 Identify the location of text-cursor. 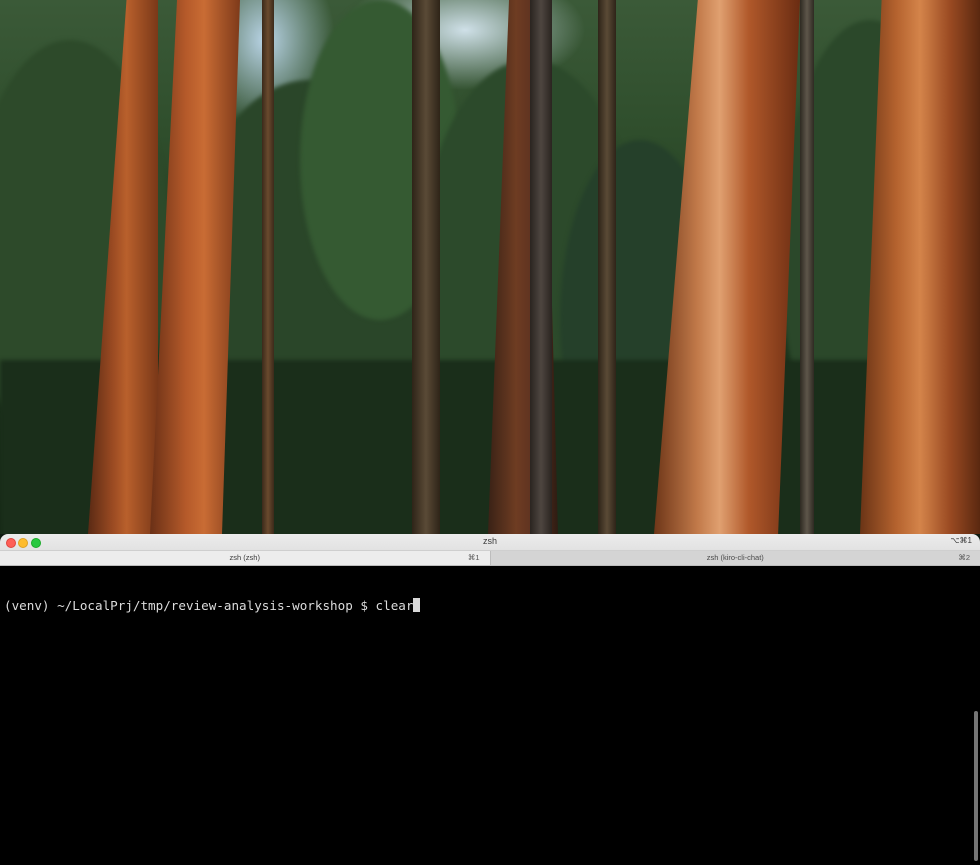
(417, 605).